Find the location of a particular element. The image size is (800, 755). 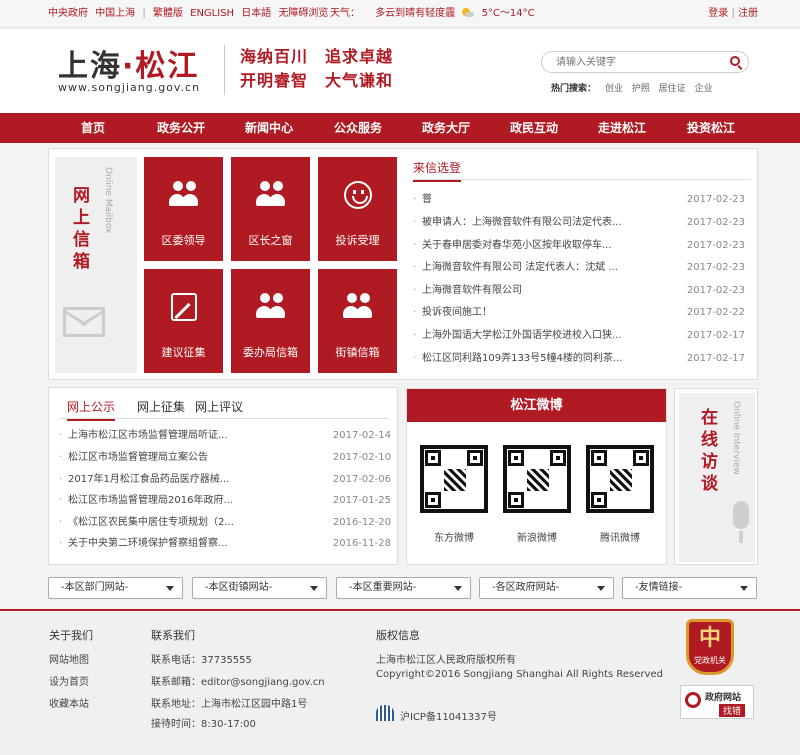

nav-service-hall: 政务大厅 is located at coordinates (446, 128).